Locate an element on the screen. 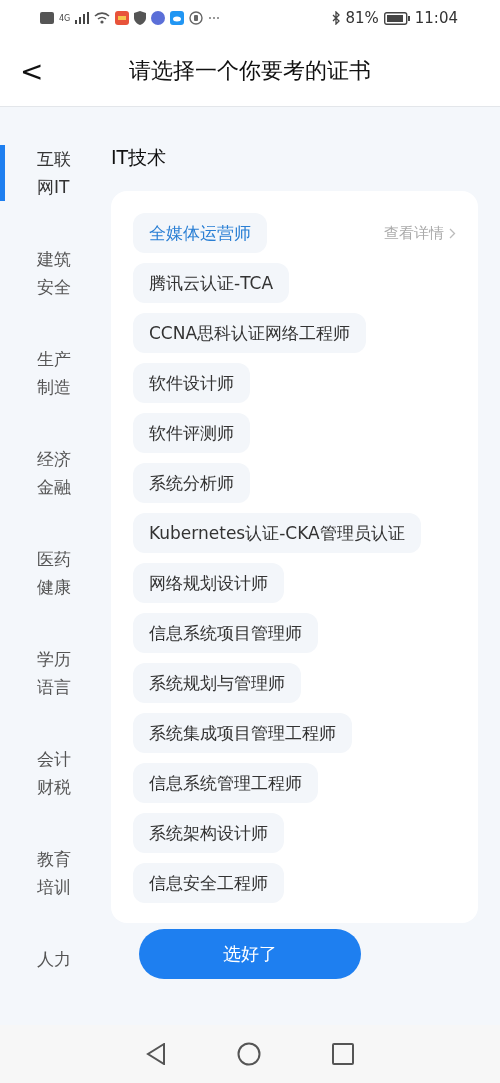 This screenshot has height=1083, width=500. battery-icon is located at coordinates (396, 18).